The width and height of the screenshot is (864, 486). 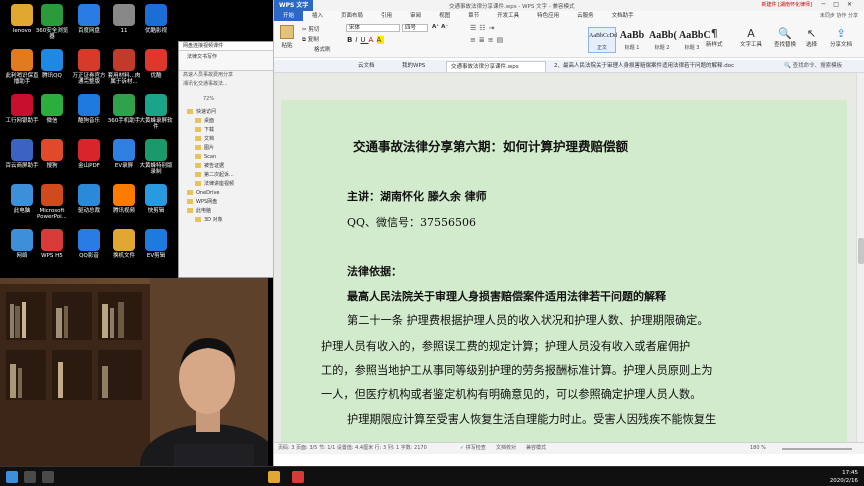 I want to click on nav-tree-item: 桌面, so click(x=227, y=121).